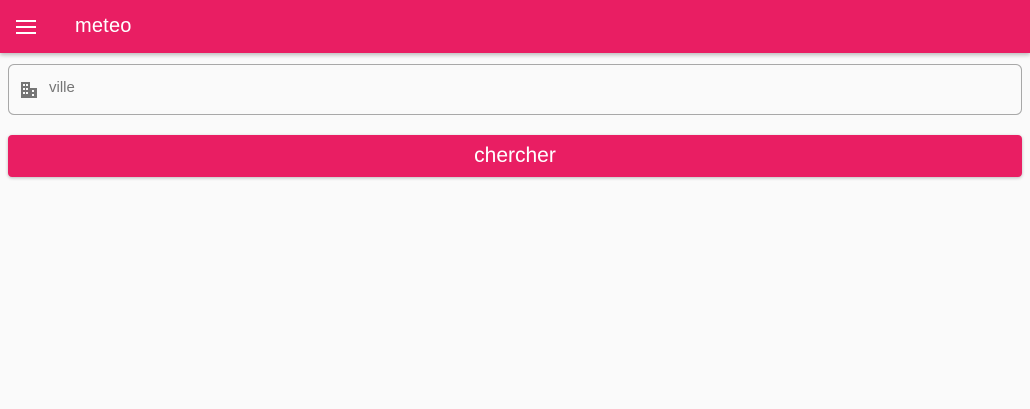 This screenshot has height=409, width=1030. I want to click on menu-icon, so click(26, 26).